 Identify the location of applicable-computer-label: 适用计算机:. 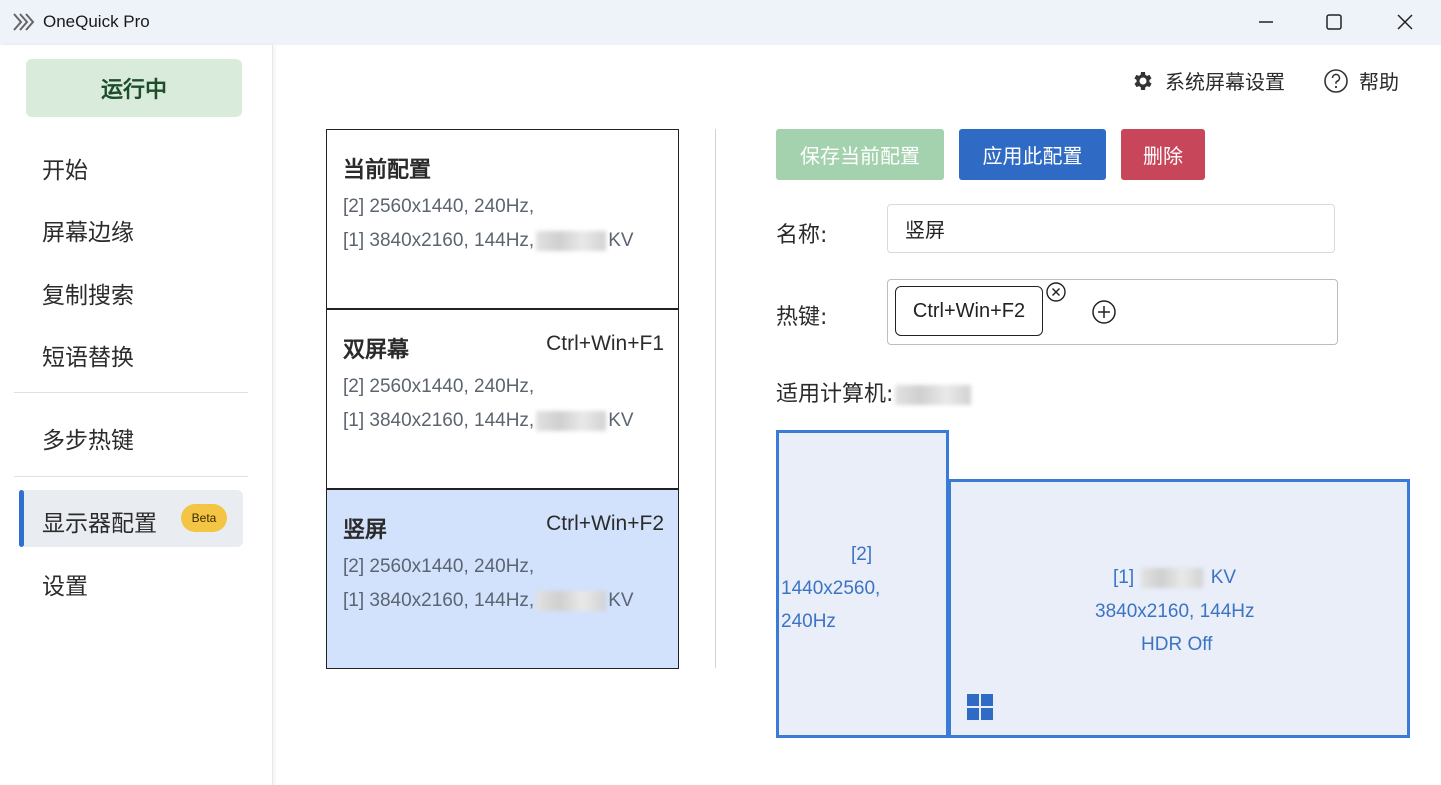
(874, 392).